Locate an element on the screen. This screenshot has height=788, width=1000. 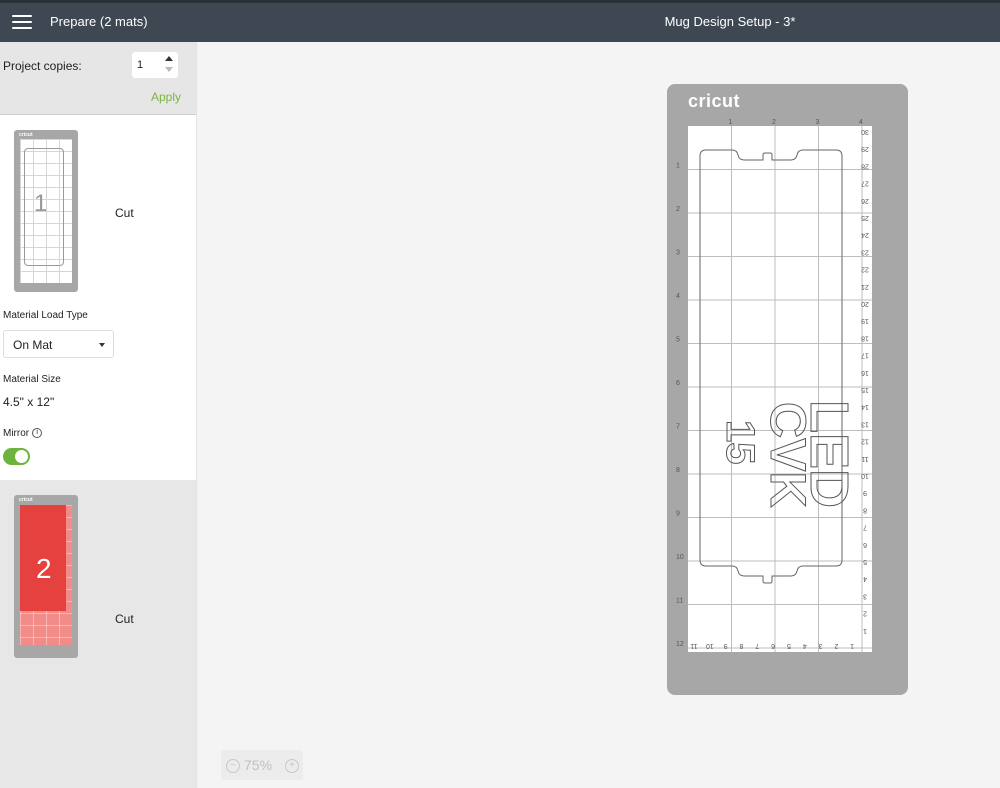
ruler-tick-right: 20 is located at coordinates (865, 303).